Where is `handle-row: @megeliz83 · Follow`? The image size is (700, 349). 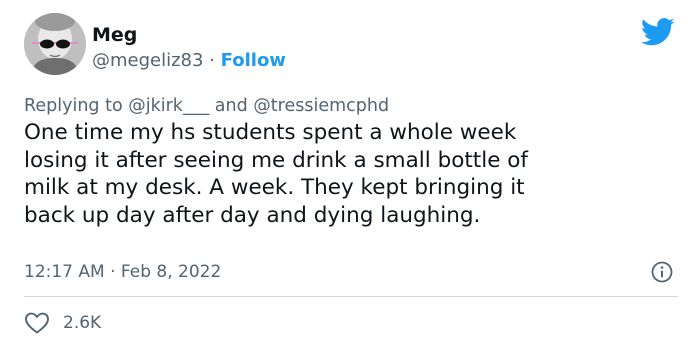 handle-row: @megeliz83 · Follow is located at coordinates (189, 61).